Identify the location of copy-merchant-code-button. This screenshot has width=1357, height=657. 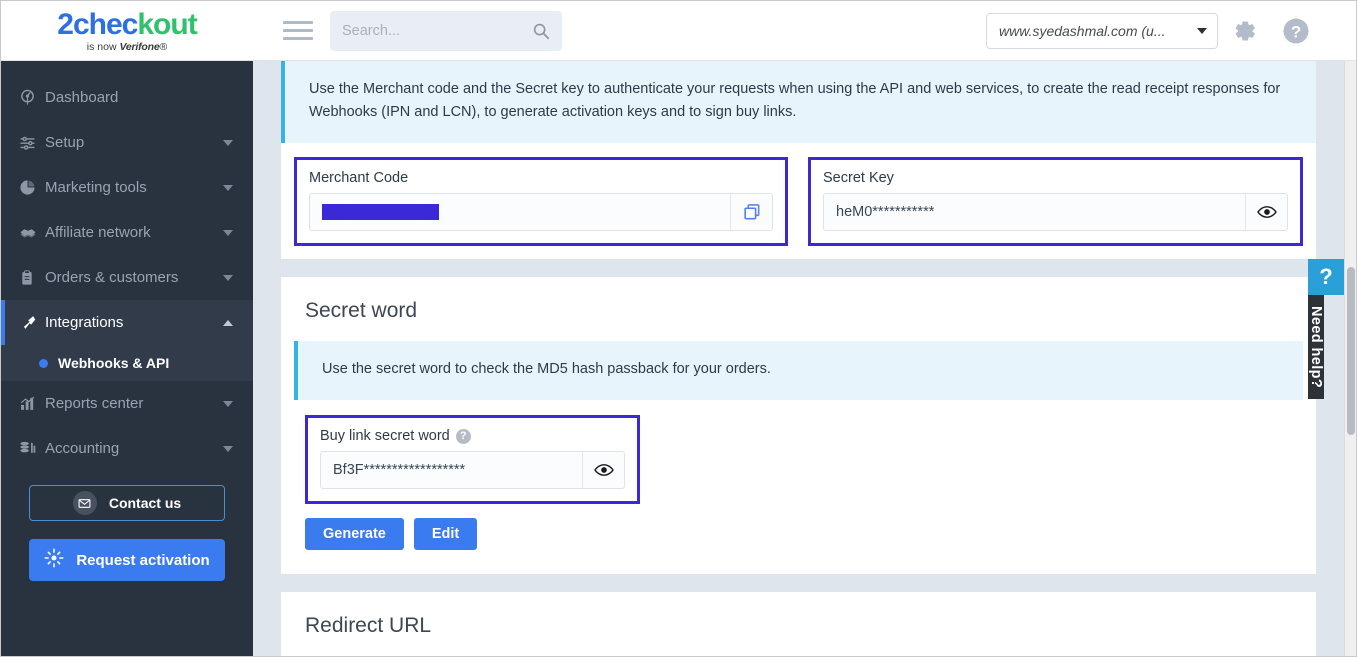
(751, 212).